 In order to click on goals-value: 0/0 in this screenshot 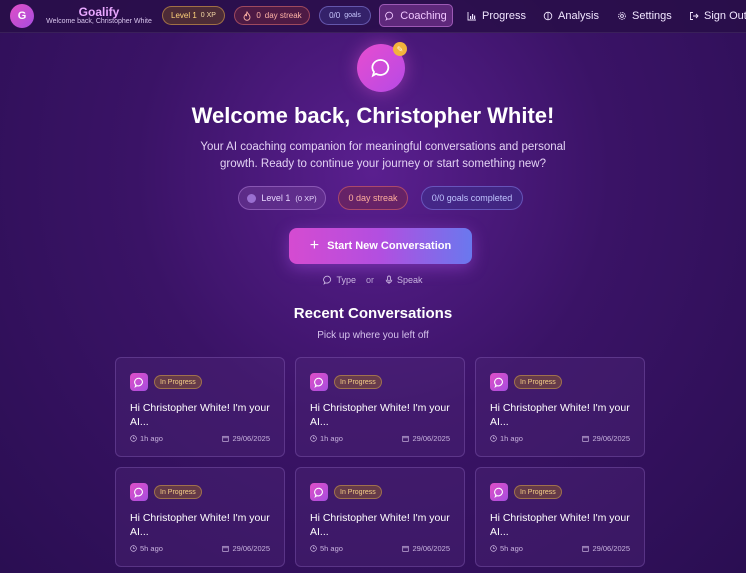, I will do `click(335, 15)`.